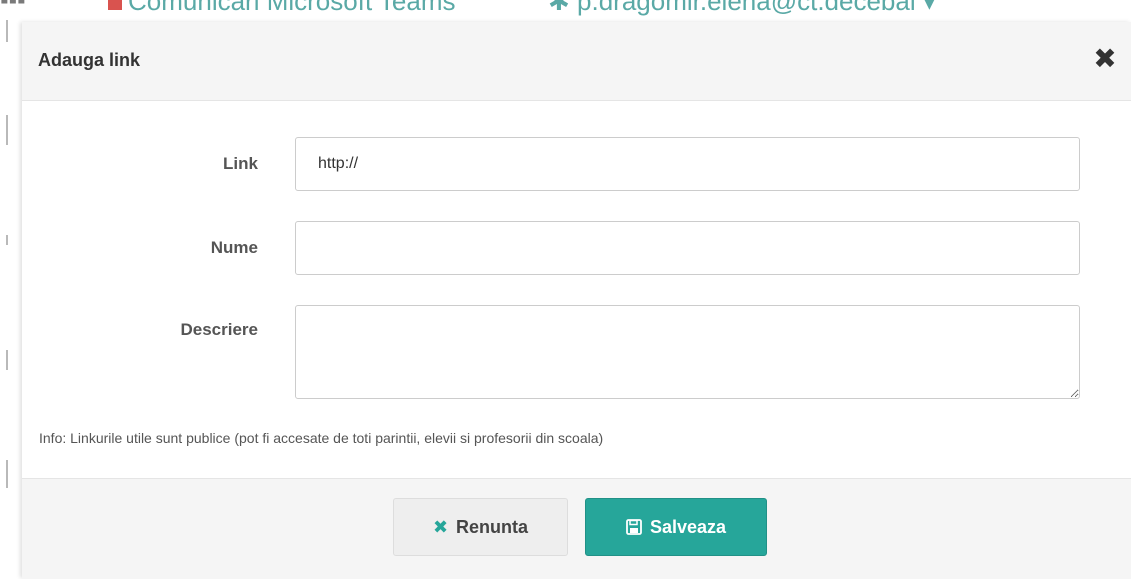  Describe the element at coordinates (687, 248) in the screenshot. I see `name-input` at that location.